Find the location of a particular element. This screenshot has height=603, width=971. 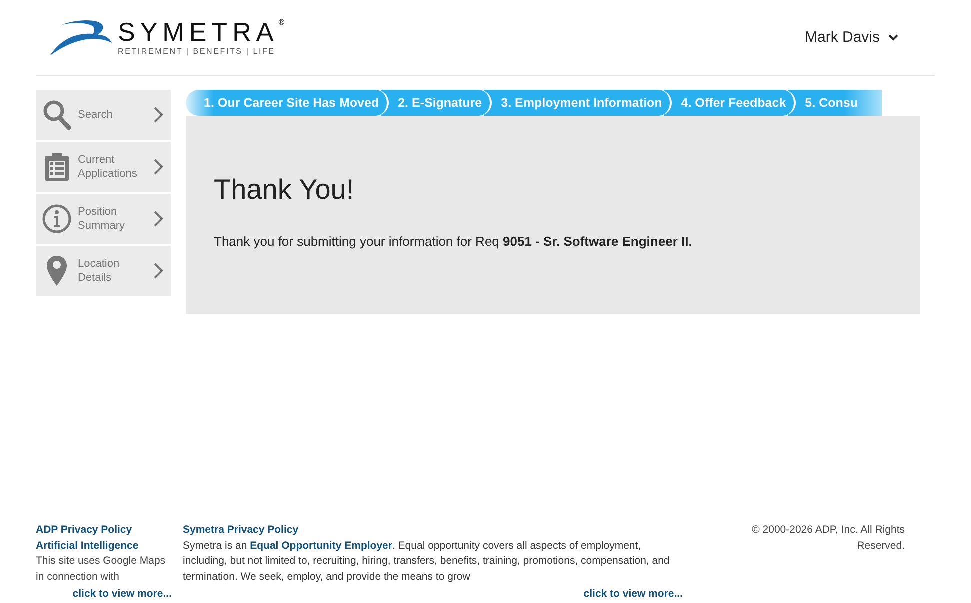

logo-wordmark: SYMETRA$^{®}$ is located at coordinates (201, 32).